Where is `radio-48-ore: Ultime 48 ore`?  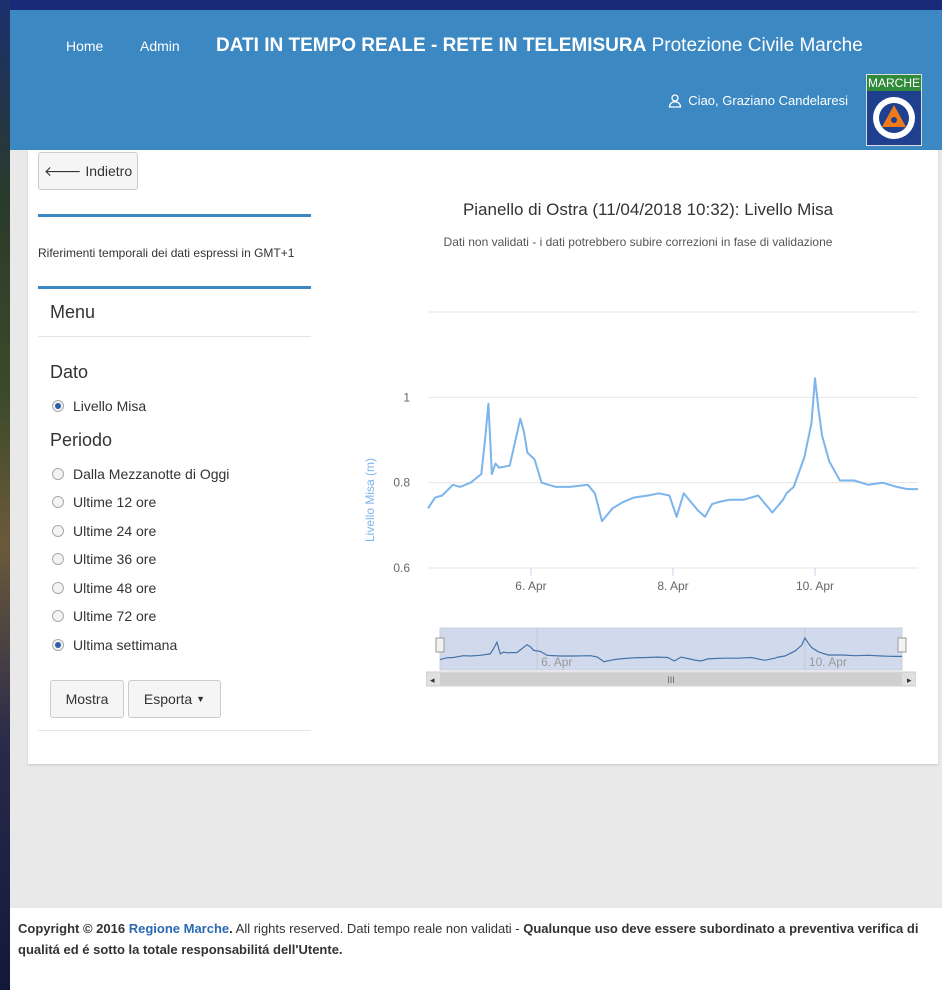 radio-48-ore: Ultime 48 ore is located at coordinates (104, 588).